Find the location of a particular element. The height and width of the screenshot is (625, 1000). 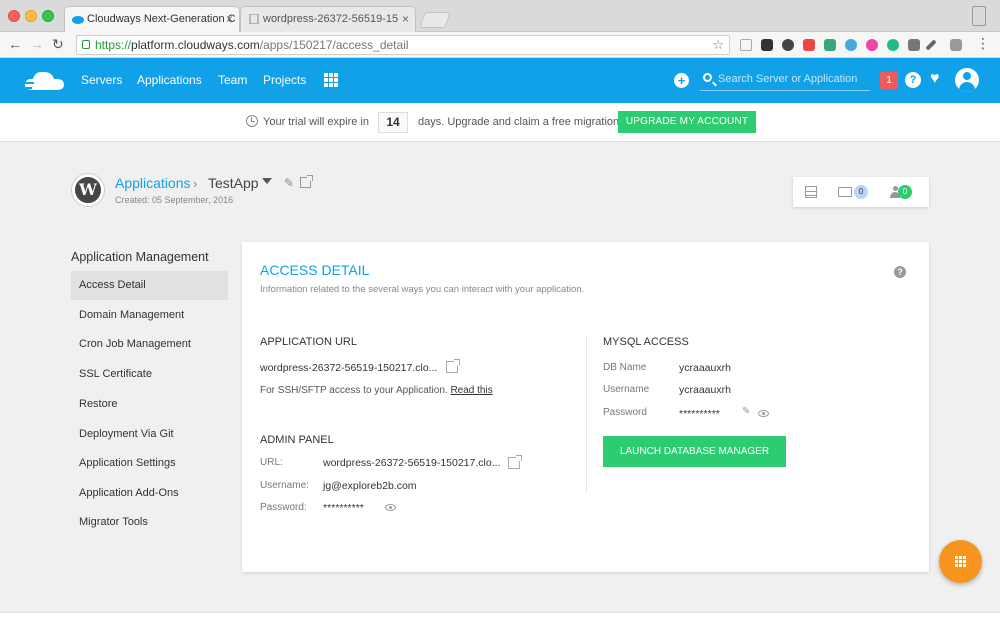

admin-username-label: Username: is located at coordinates (284, 485).